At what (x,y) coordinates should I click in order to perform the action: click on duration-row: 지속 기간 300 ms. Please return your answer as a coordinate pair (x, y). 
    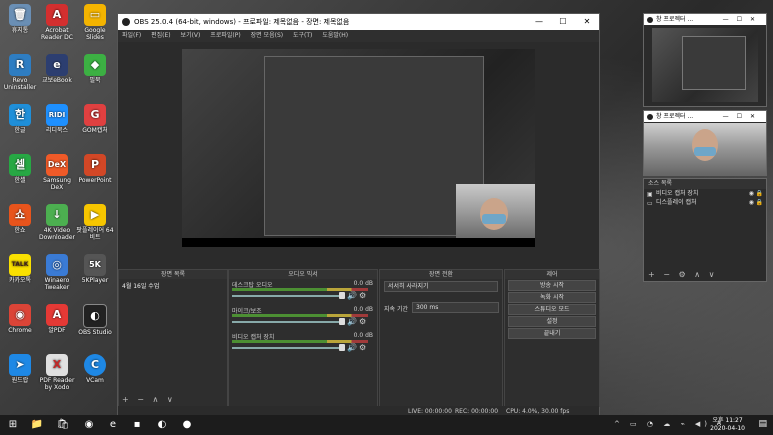
    Looking at the image, I should click on (441, 308).